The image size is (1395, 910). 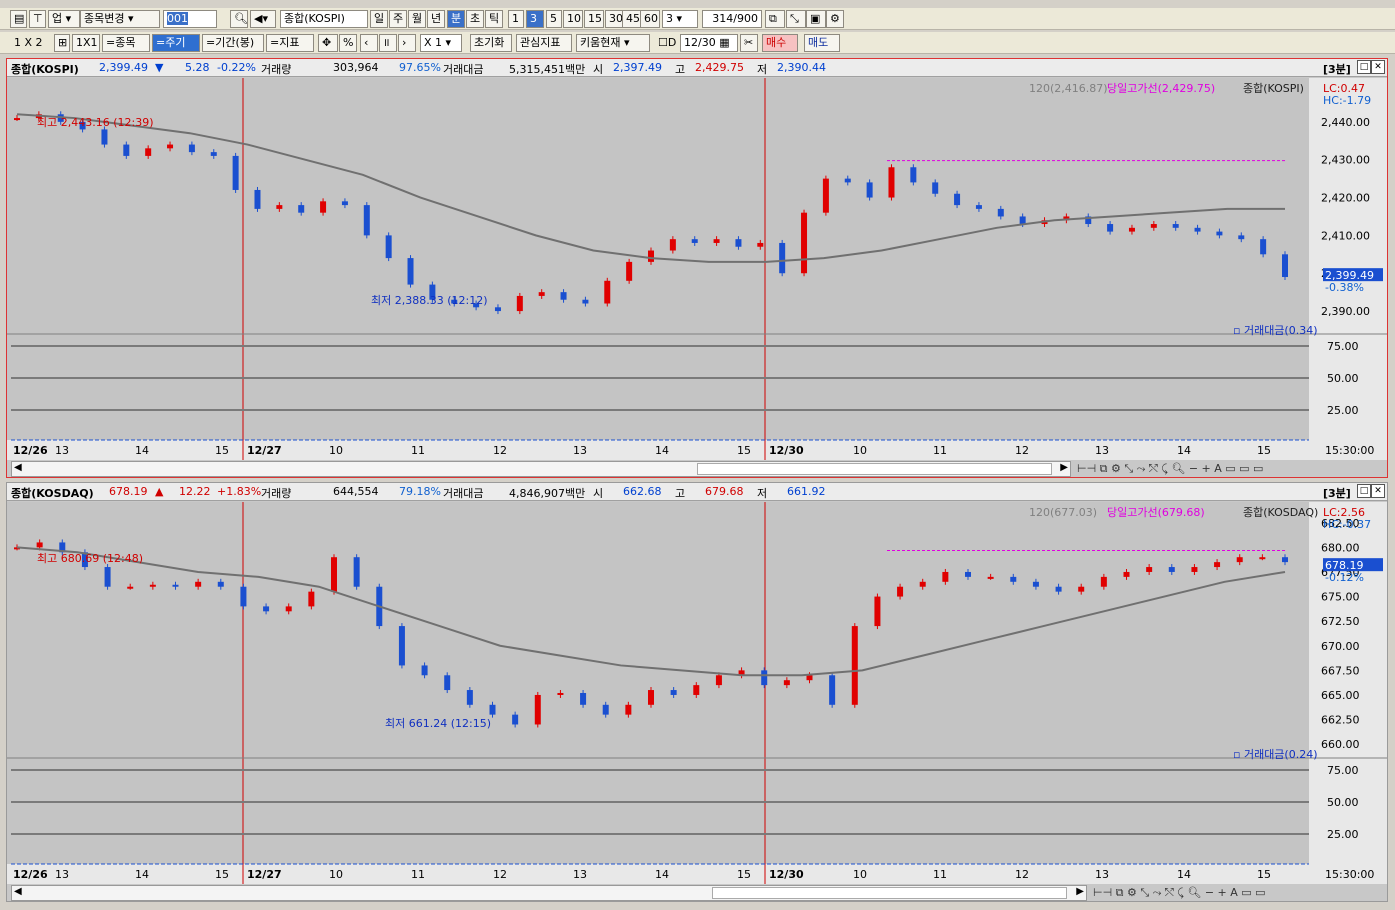 I want to click on code-input: 001, so click(x=190, y=19).